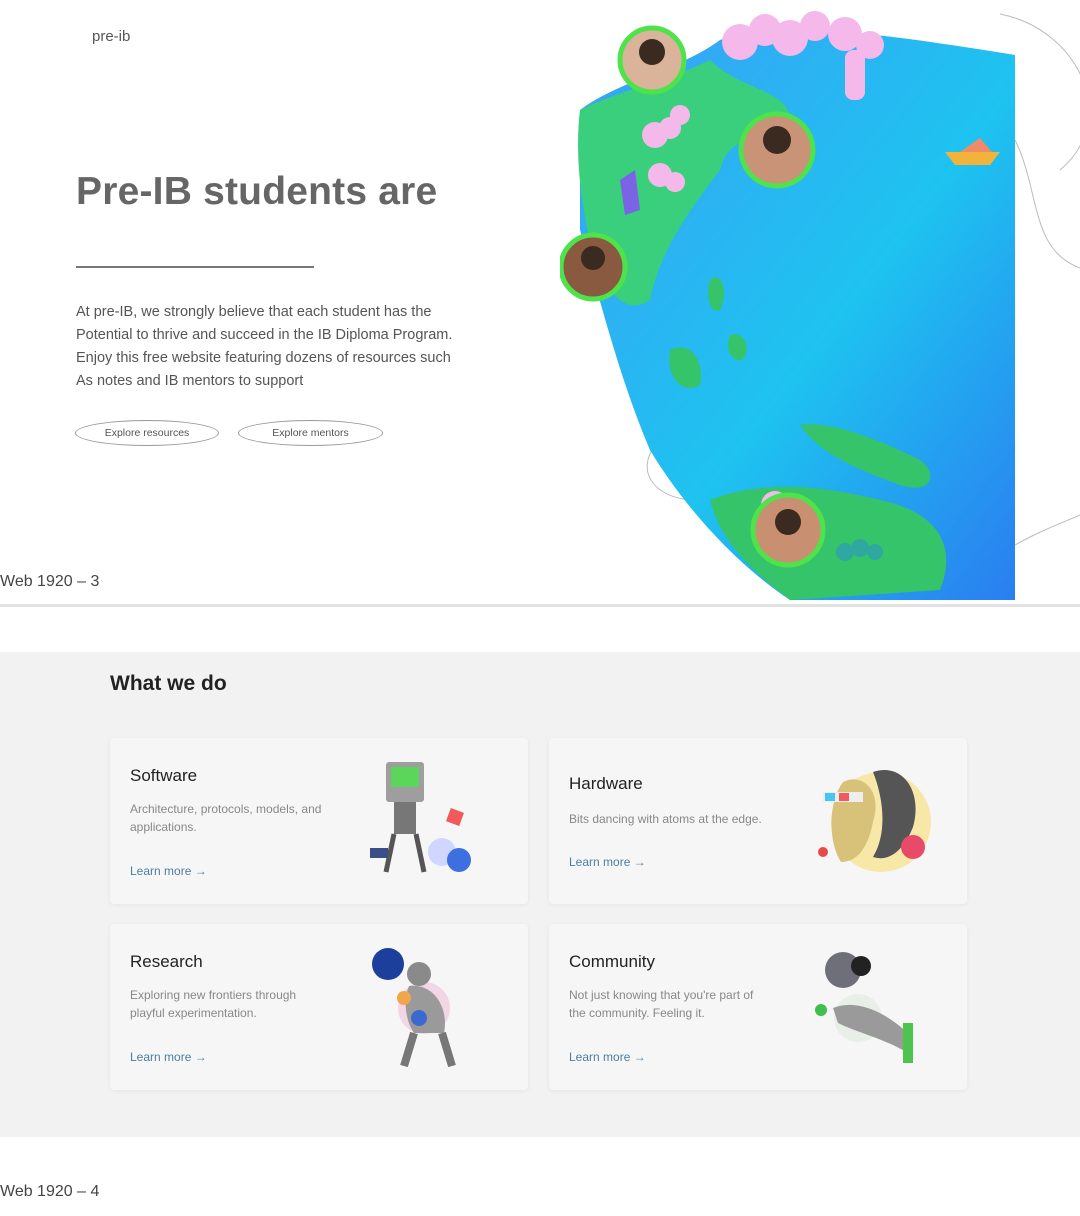 The image size is (1080, 1216). I want to click on card-desc-line: Architecture, protocols, models, and, so click(226, 809).